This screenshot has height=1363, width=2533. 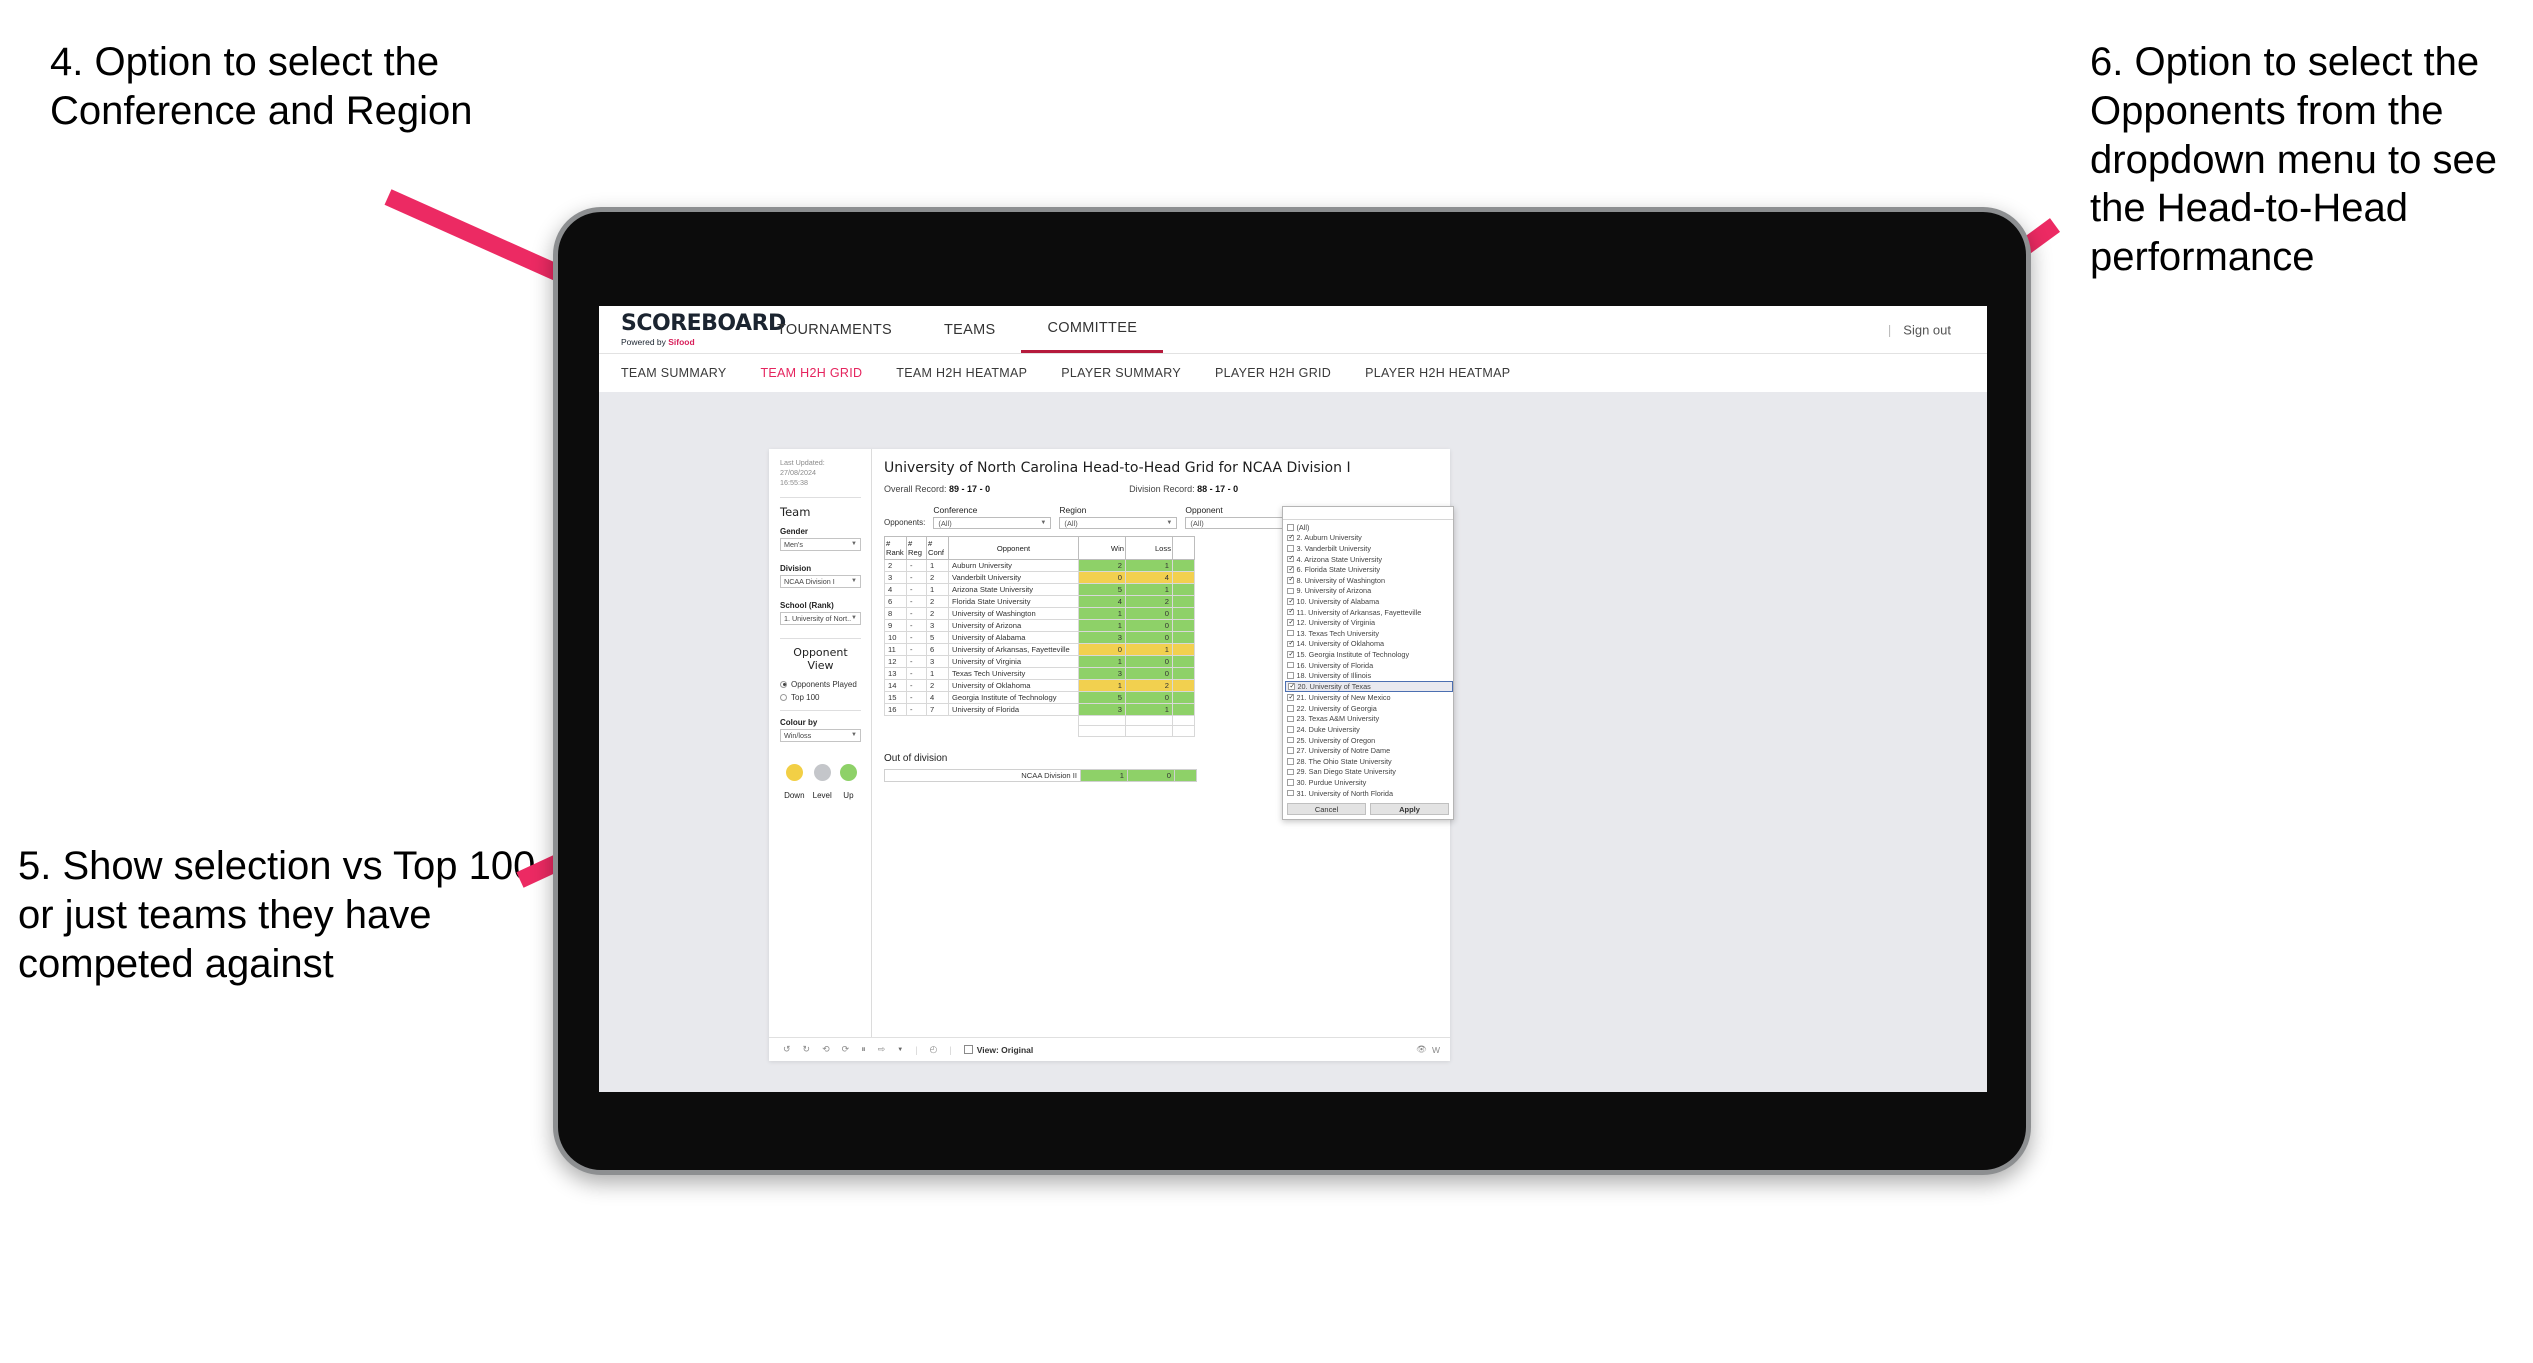 I want to click on opponent-option: 9. University of Arizona, so click(x=1369, y=591).